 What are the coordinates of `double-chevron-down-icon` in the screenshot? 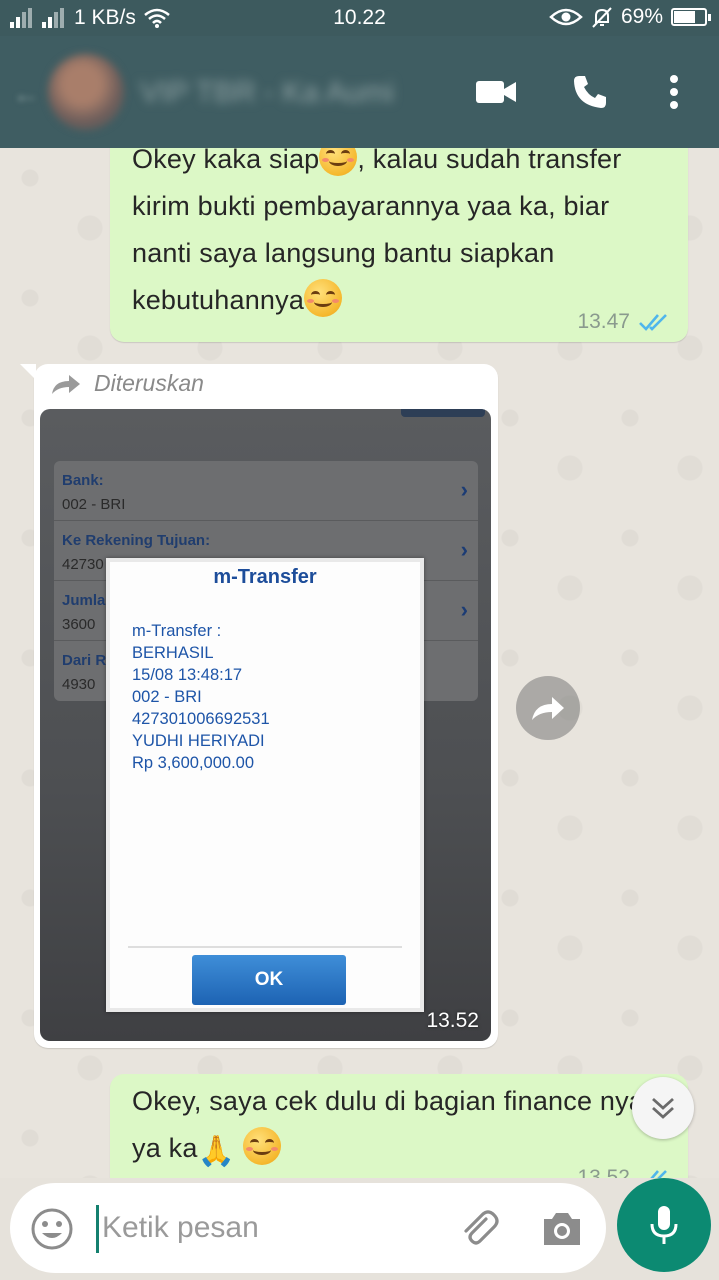 It's located at (663, 1108).